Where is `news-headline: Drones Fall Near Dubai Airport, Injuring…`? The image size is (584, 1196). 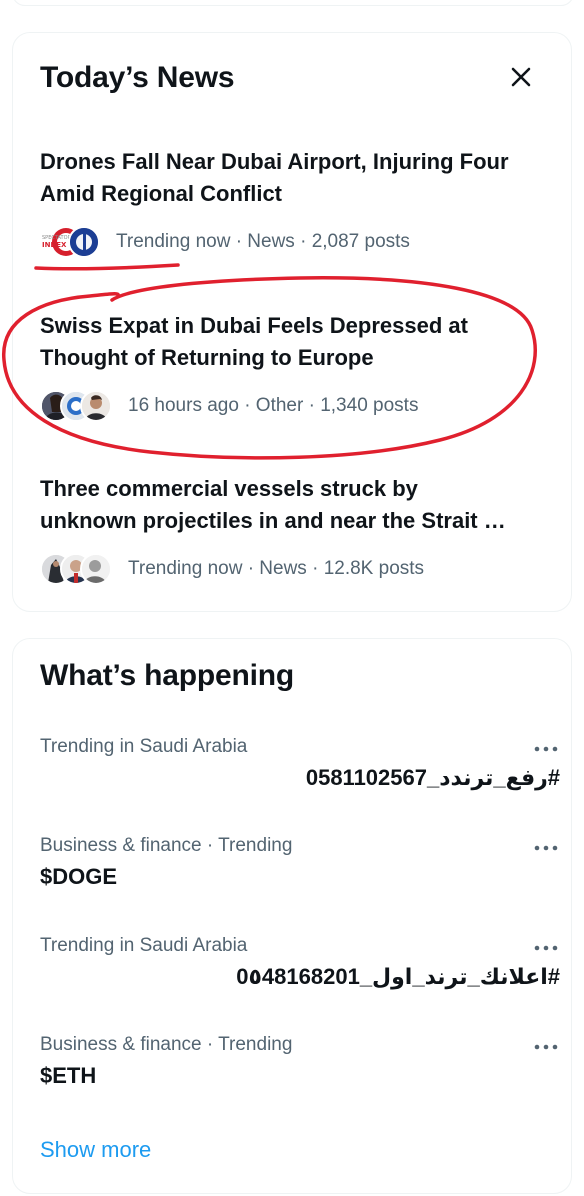 news-headline: Drones Fall Near Dubai Airport, Injuring… is located at coordinates (300, 178).